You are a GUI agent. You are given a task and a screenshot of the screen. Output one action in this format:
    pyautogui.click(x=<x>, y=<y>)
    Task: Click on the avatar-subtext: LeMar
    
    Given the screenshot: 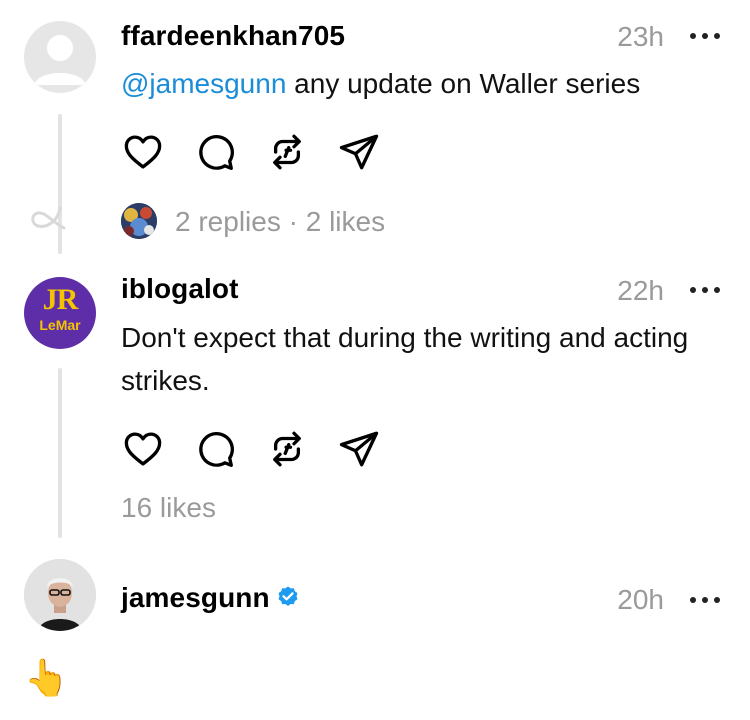 What is the action you would take?
    pyautogui.click(x=60, y=325)
    